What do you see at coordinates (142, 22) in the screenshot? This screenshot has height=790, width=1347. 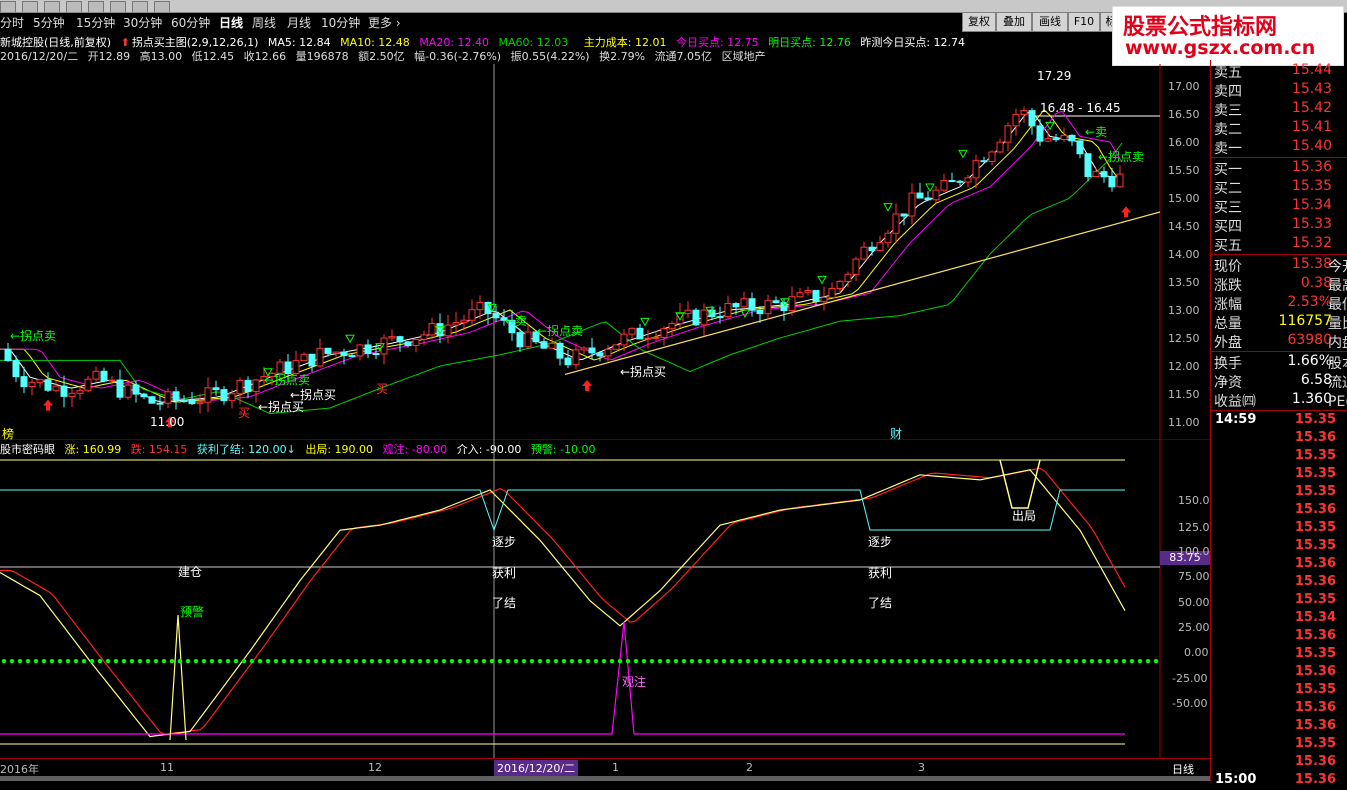 I see `period-30min: 30分钟` at bounding box center [142, 22].